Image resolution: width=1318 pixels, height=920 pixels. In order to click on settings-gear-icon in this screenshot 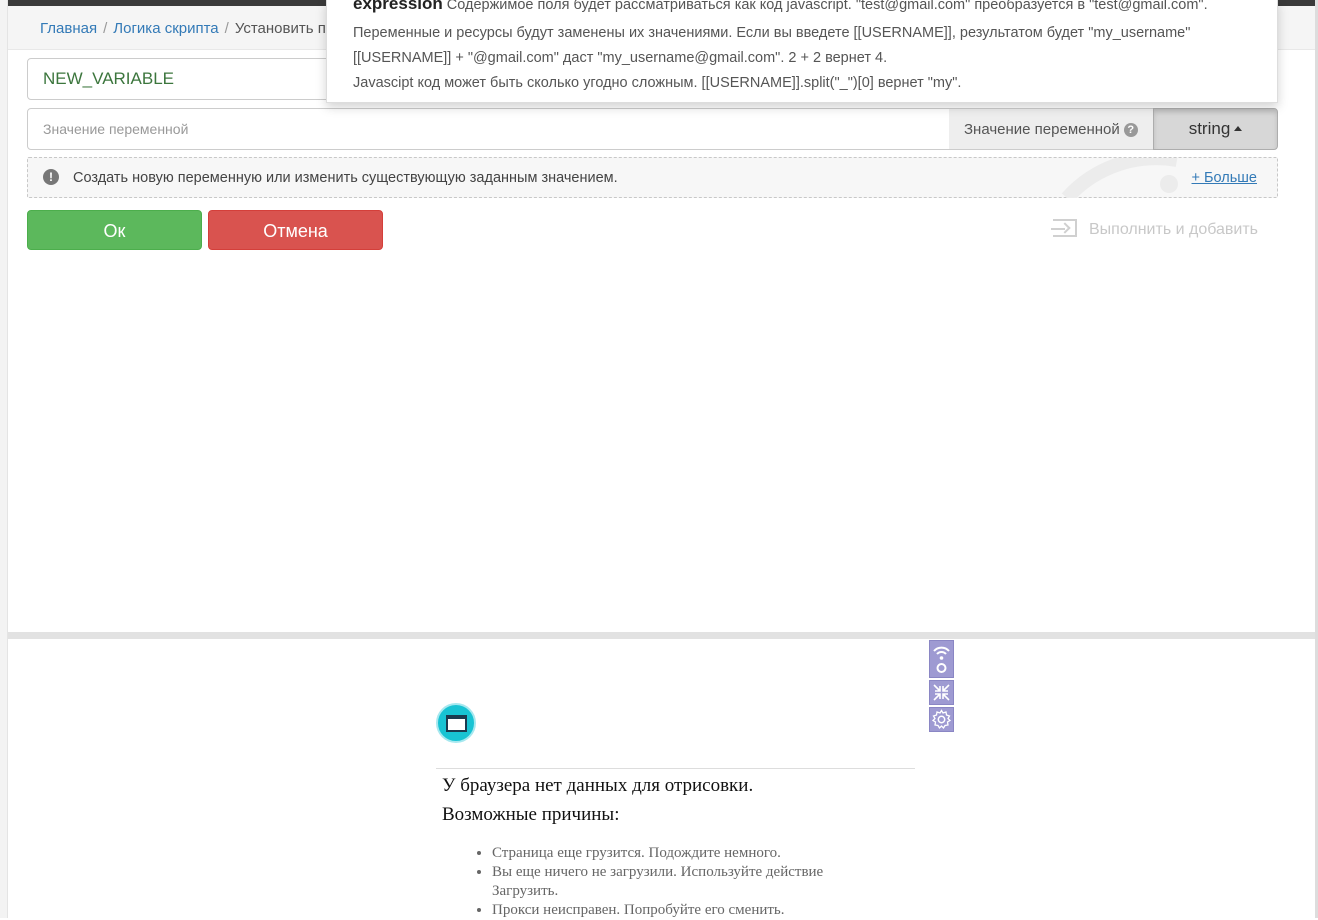, I will do `click(941, 719)`.